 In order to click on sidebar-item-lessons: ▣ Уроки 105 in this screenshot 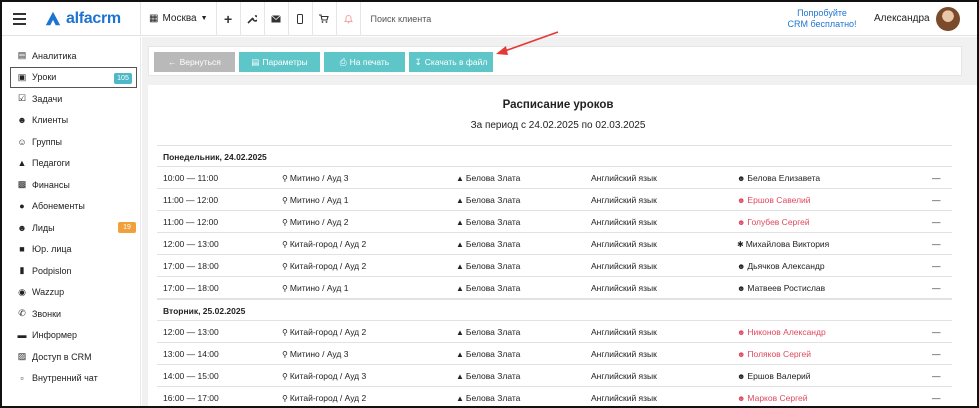, I will do `click(73, 77)`.